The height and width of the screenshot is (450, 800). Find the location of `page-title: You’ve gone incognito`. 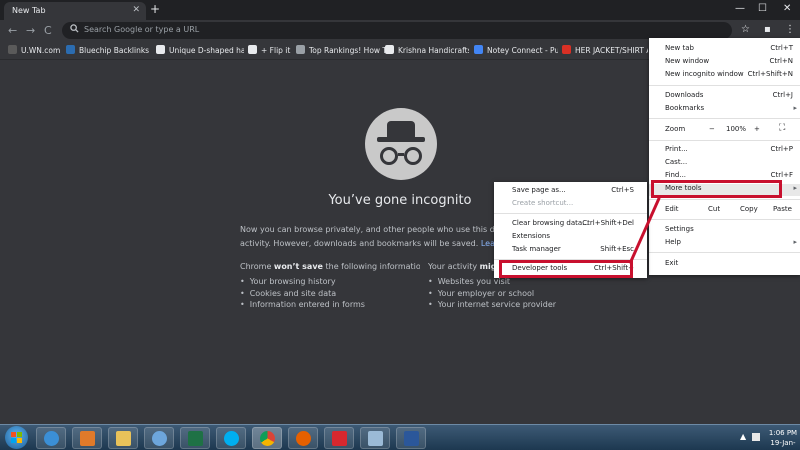

page-title: You’ve gone incognito is located at coordinates (400, 200).